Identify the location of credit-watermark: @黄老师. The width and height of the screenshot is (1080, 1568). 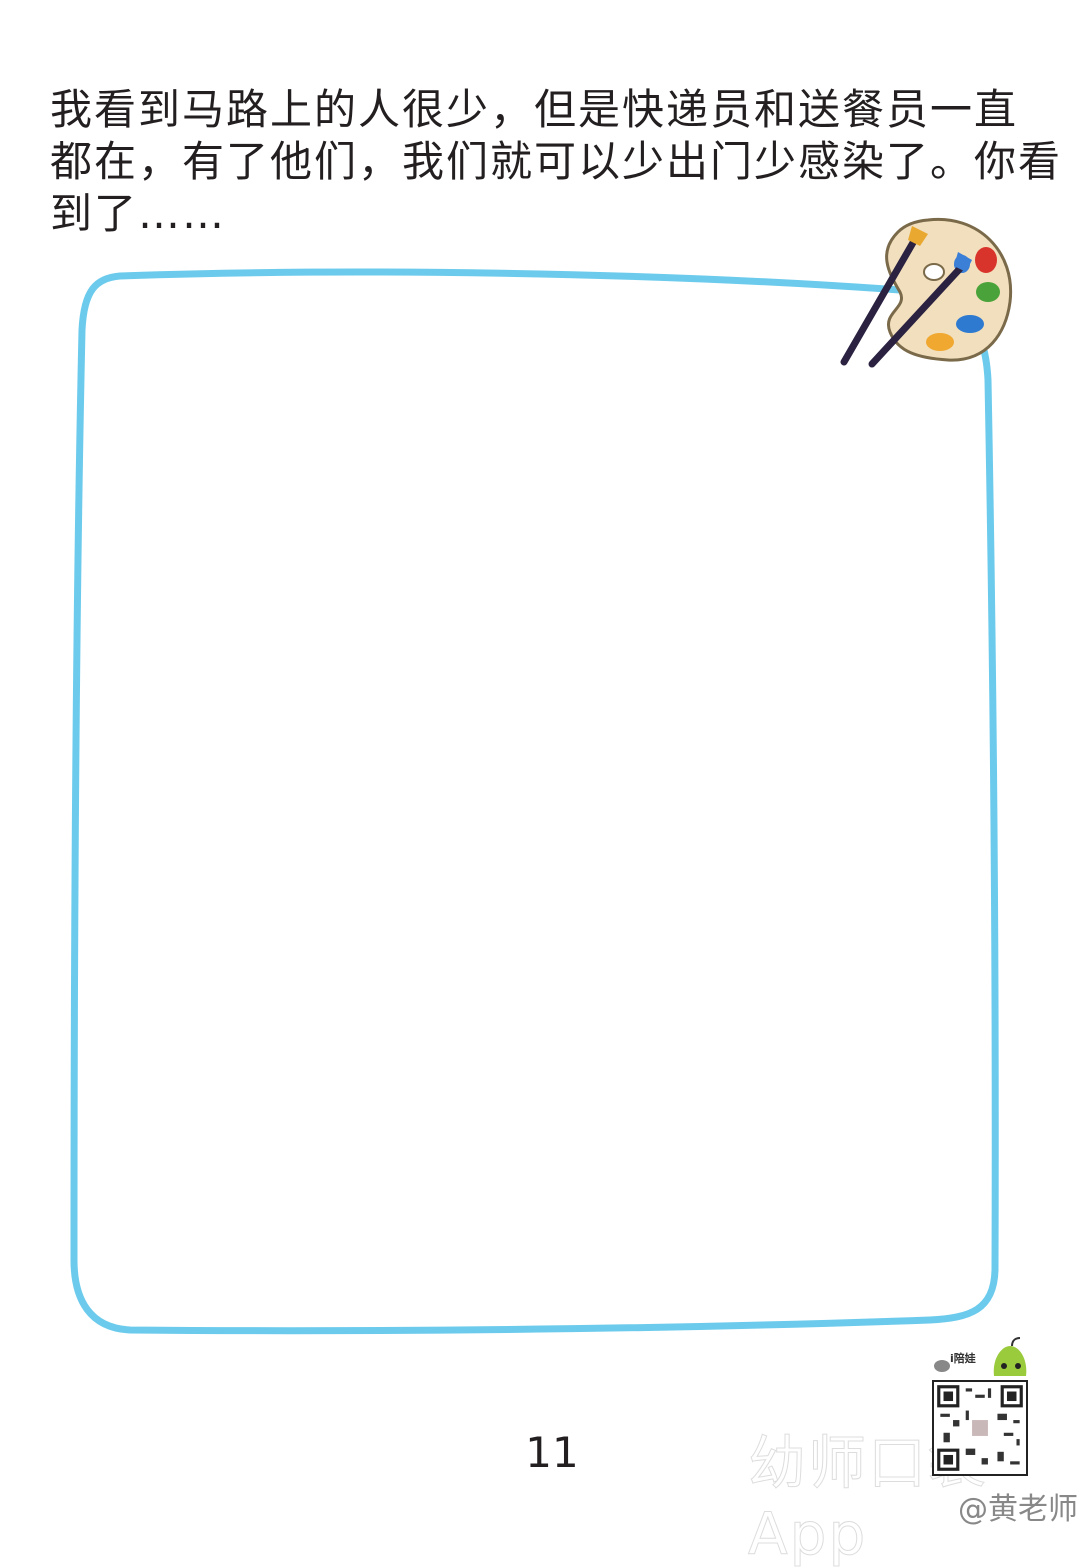
(1018, 1509).